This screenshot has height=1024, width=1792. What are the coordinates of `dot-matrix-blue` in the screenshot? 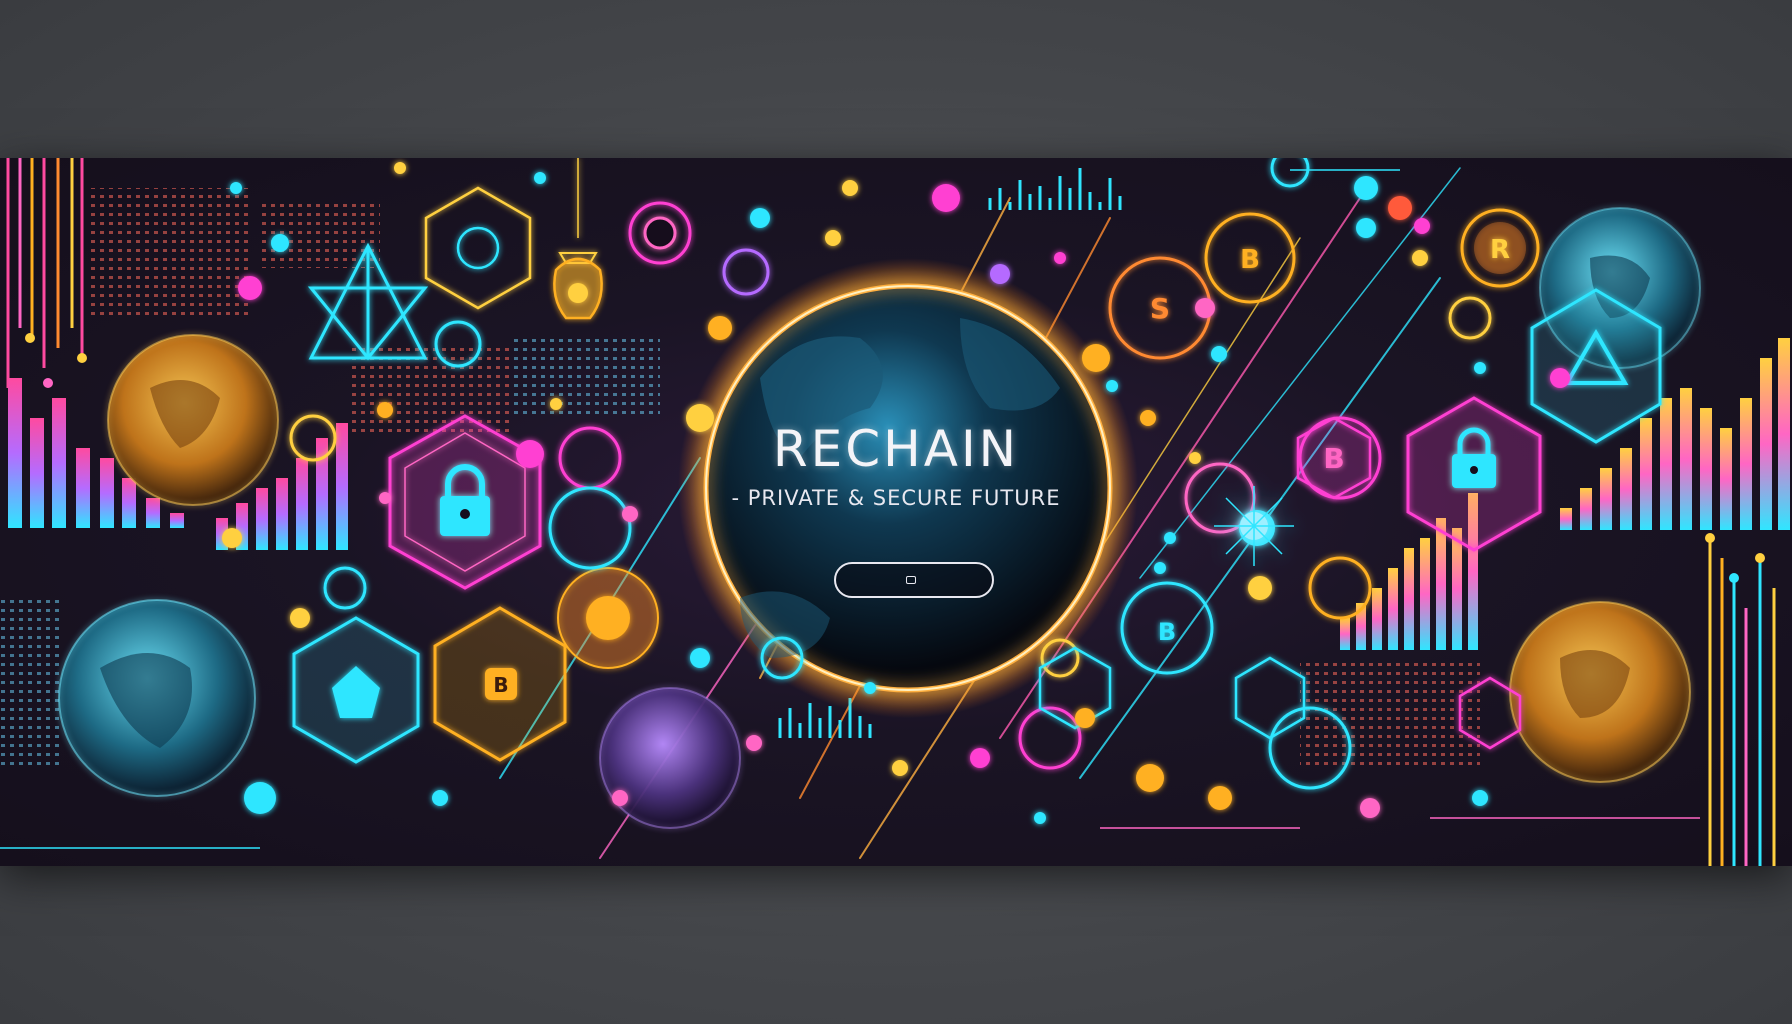 It's located at (30, 683).